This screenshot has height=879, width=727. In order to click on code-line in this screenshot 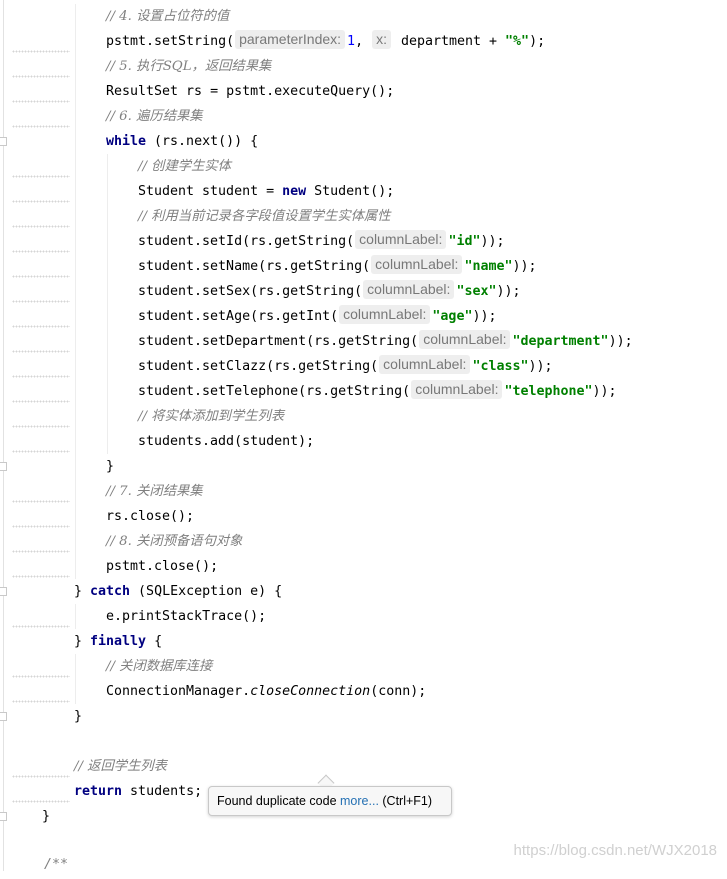, I will do `click(363, 741)`.